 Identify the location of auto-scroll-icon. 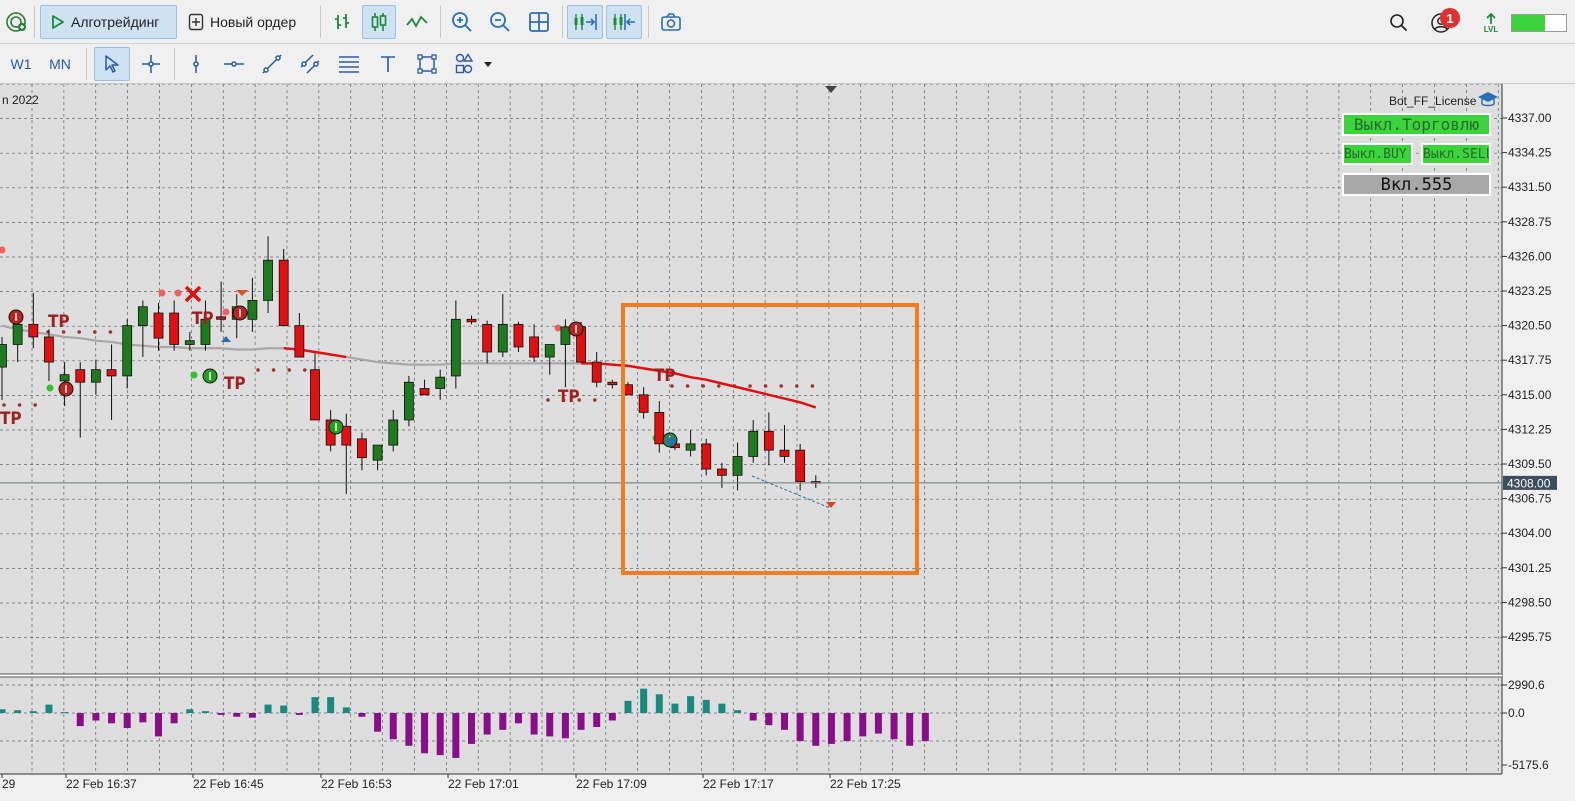
(585, 22).